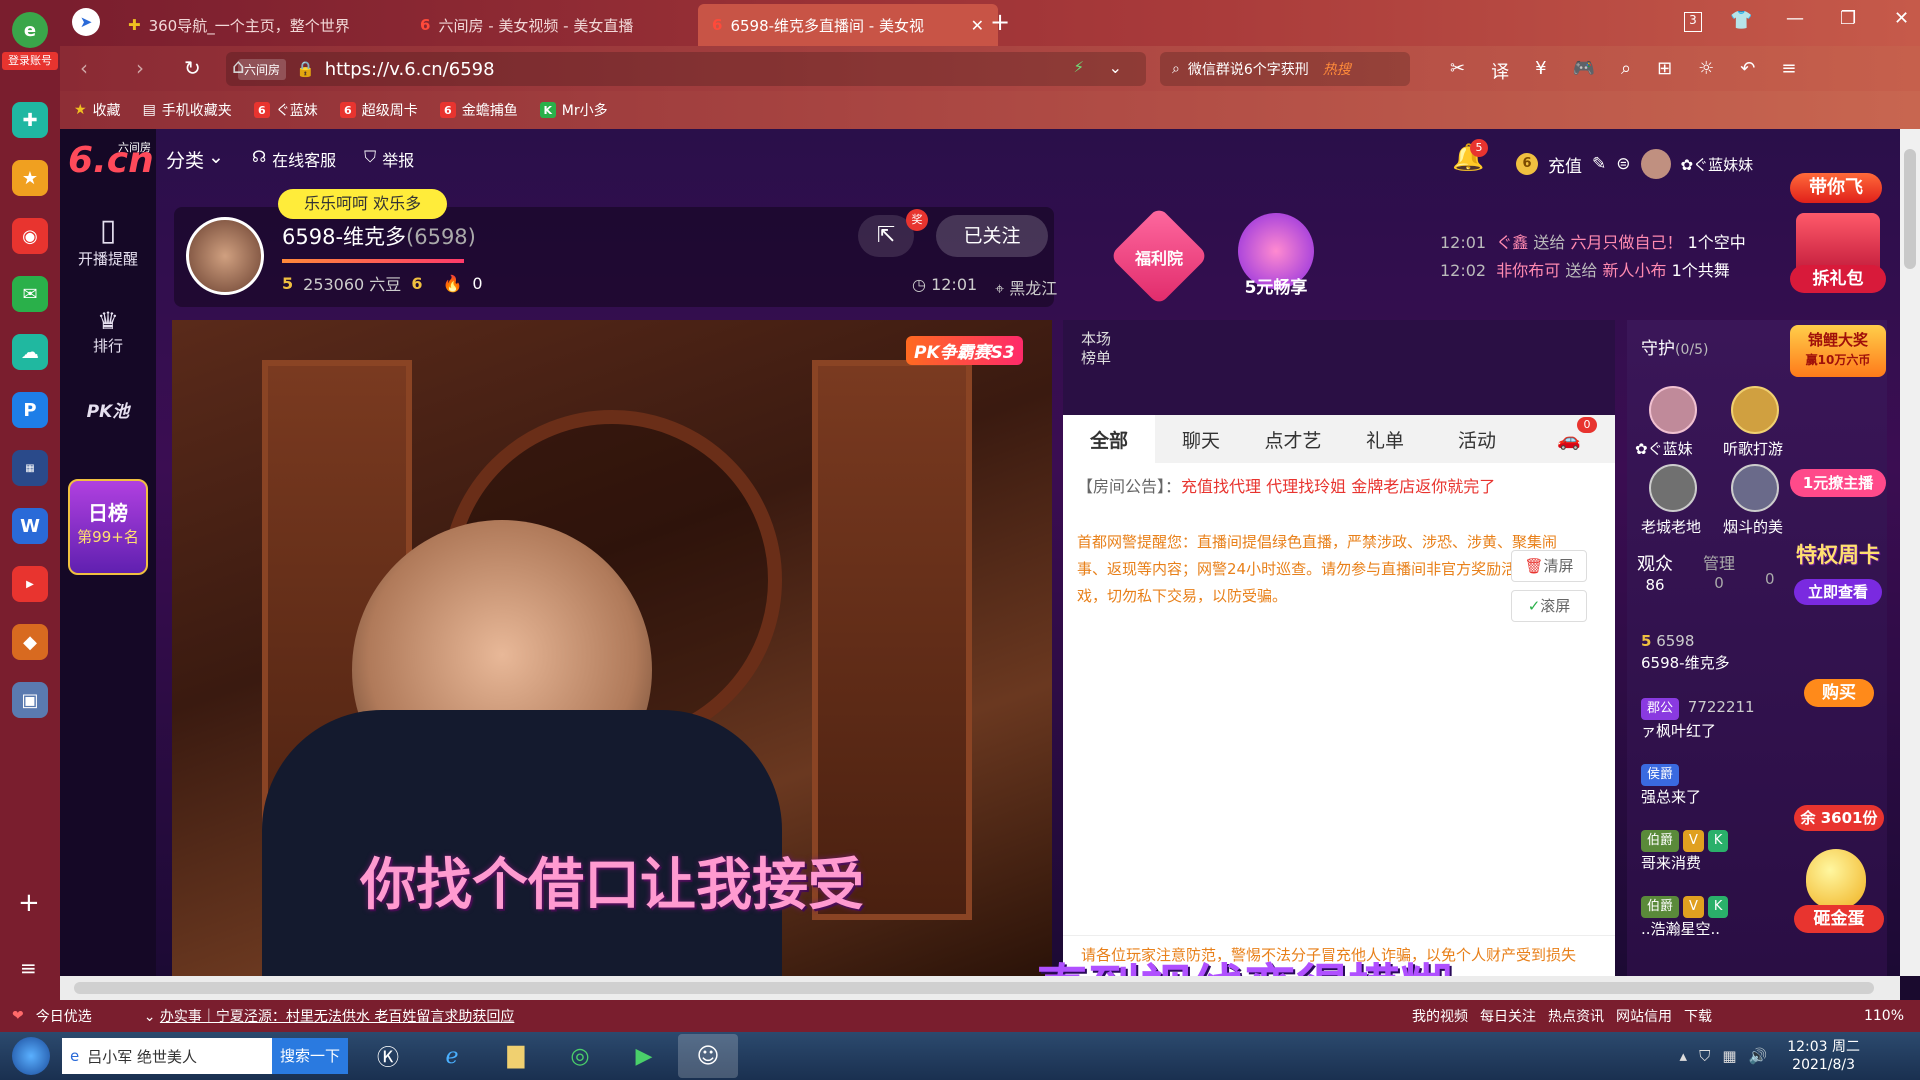 The width and height of the screenshot is (1920, 1080). What do you see at coordinates (974, 988) in the screenshot?
I see `hscroll-thumb` at bounding box center [974, 988].